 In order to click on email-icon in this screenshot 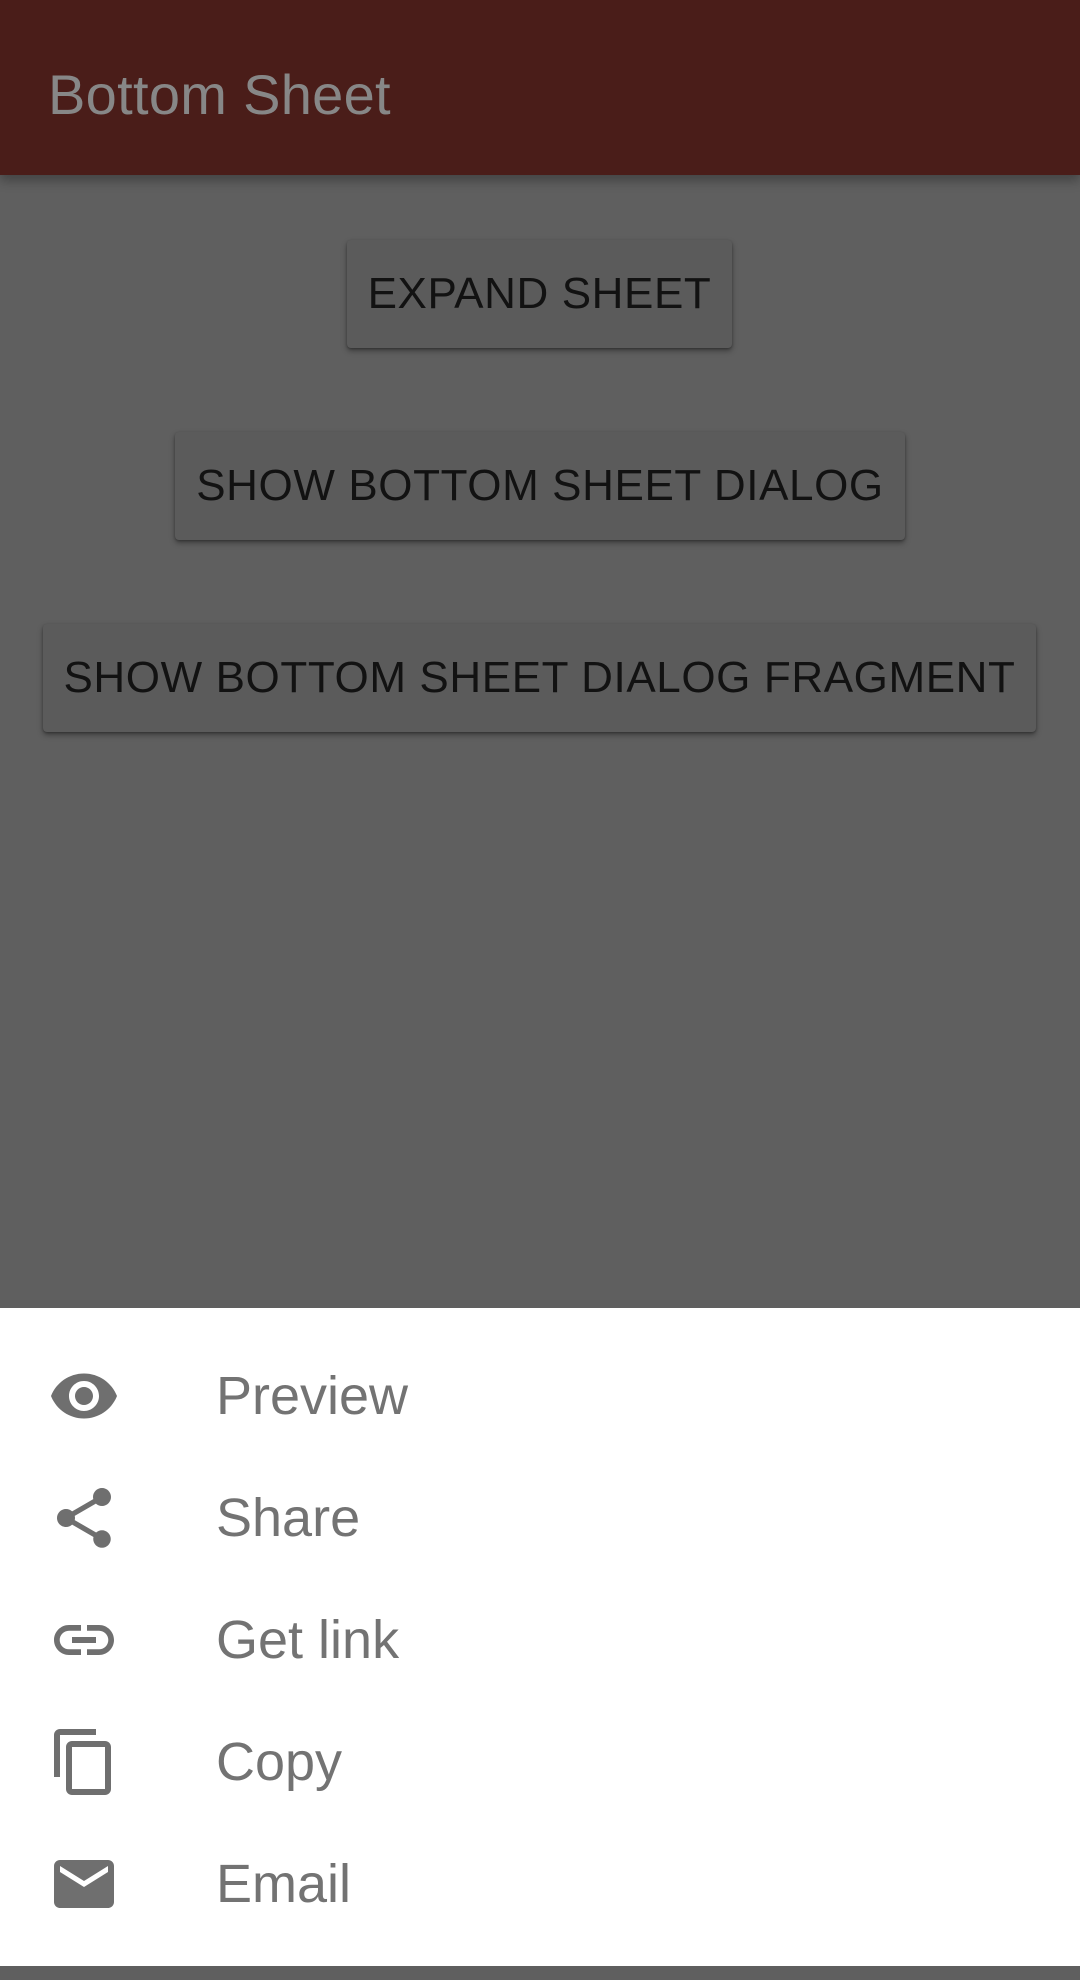, I will do `click(84, 1884)`.